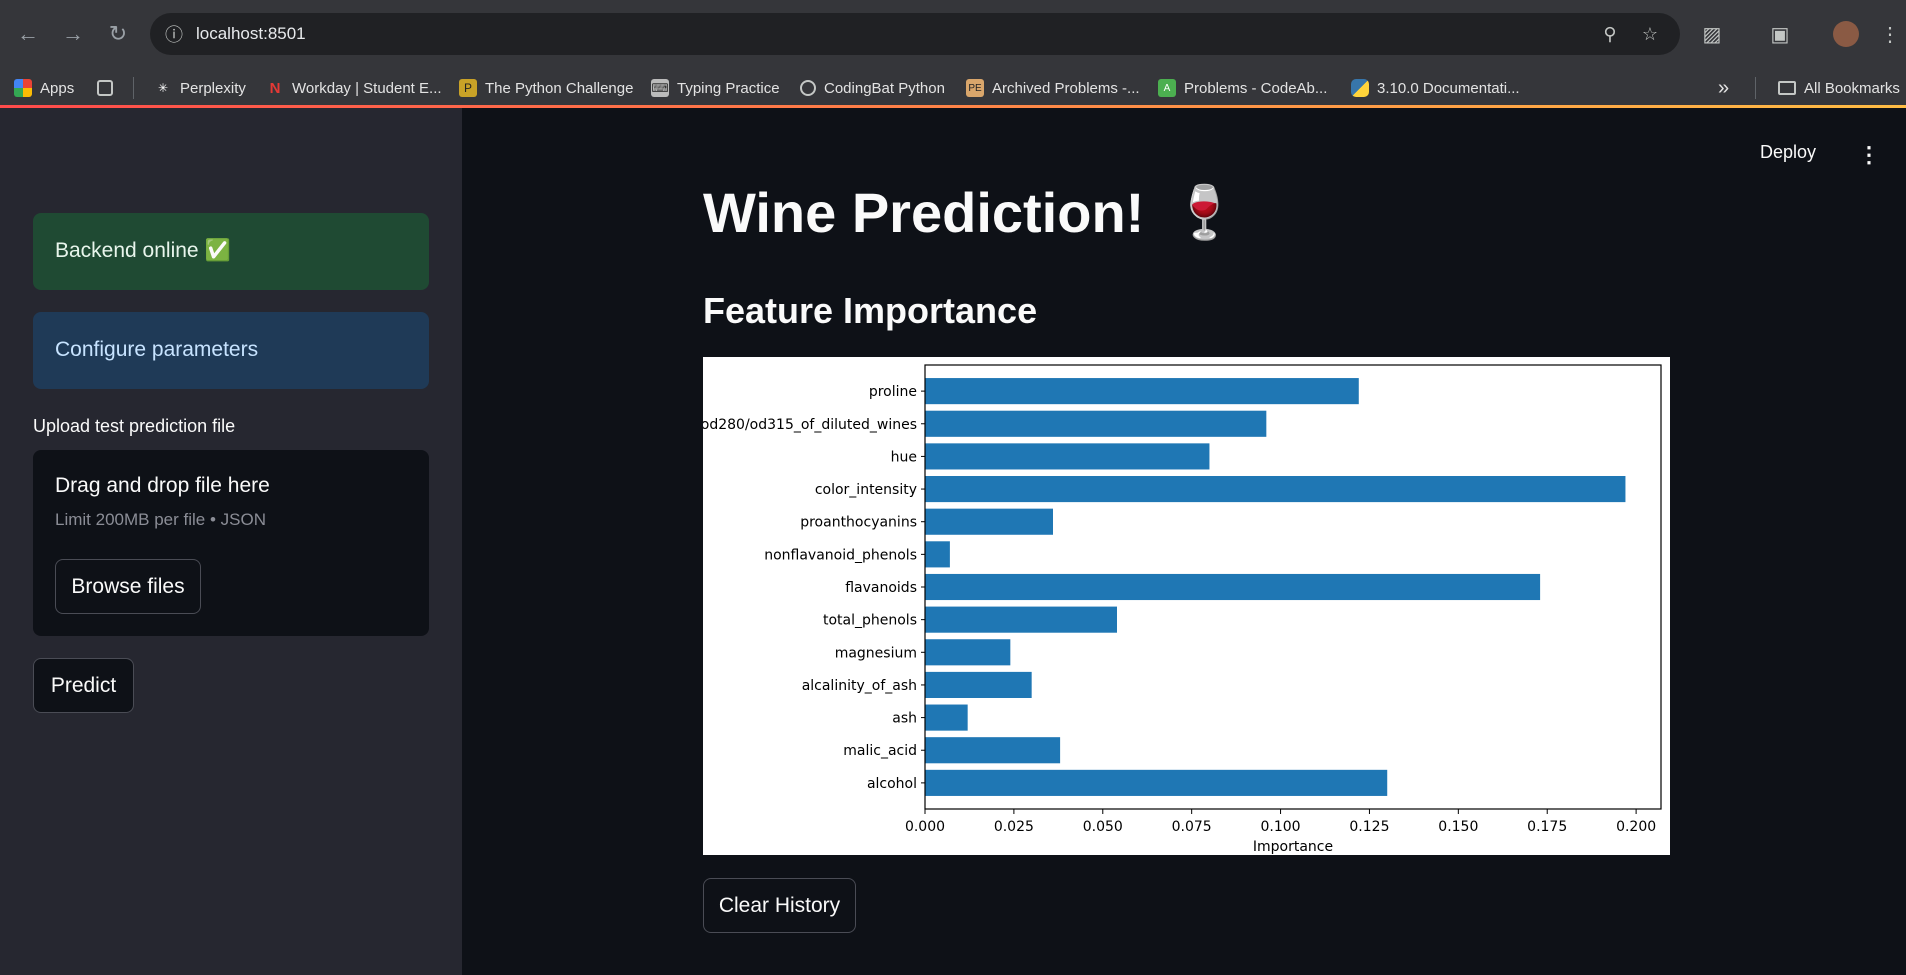 The image size is (1906, 975). What do you see at coordinates (1869, 155) in the screenshot?
I see `main-menu-icon: ⋮` at bounding box center [1869, 155].